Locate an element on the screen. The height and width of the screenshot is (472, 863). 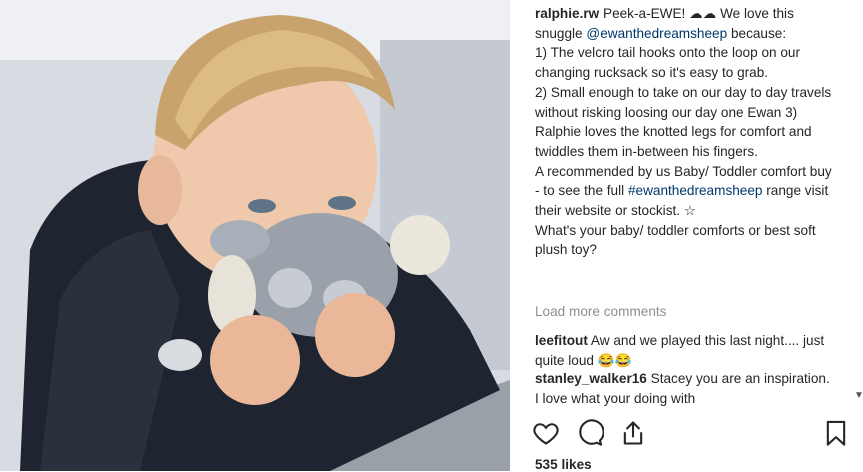
caption-username: ralphie.rw is located at coordinates (567, 13).